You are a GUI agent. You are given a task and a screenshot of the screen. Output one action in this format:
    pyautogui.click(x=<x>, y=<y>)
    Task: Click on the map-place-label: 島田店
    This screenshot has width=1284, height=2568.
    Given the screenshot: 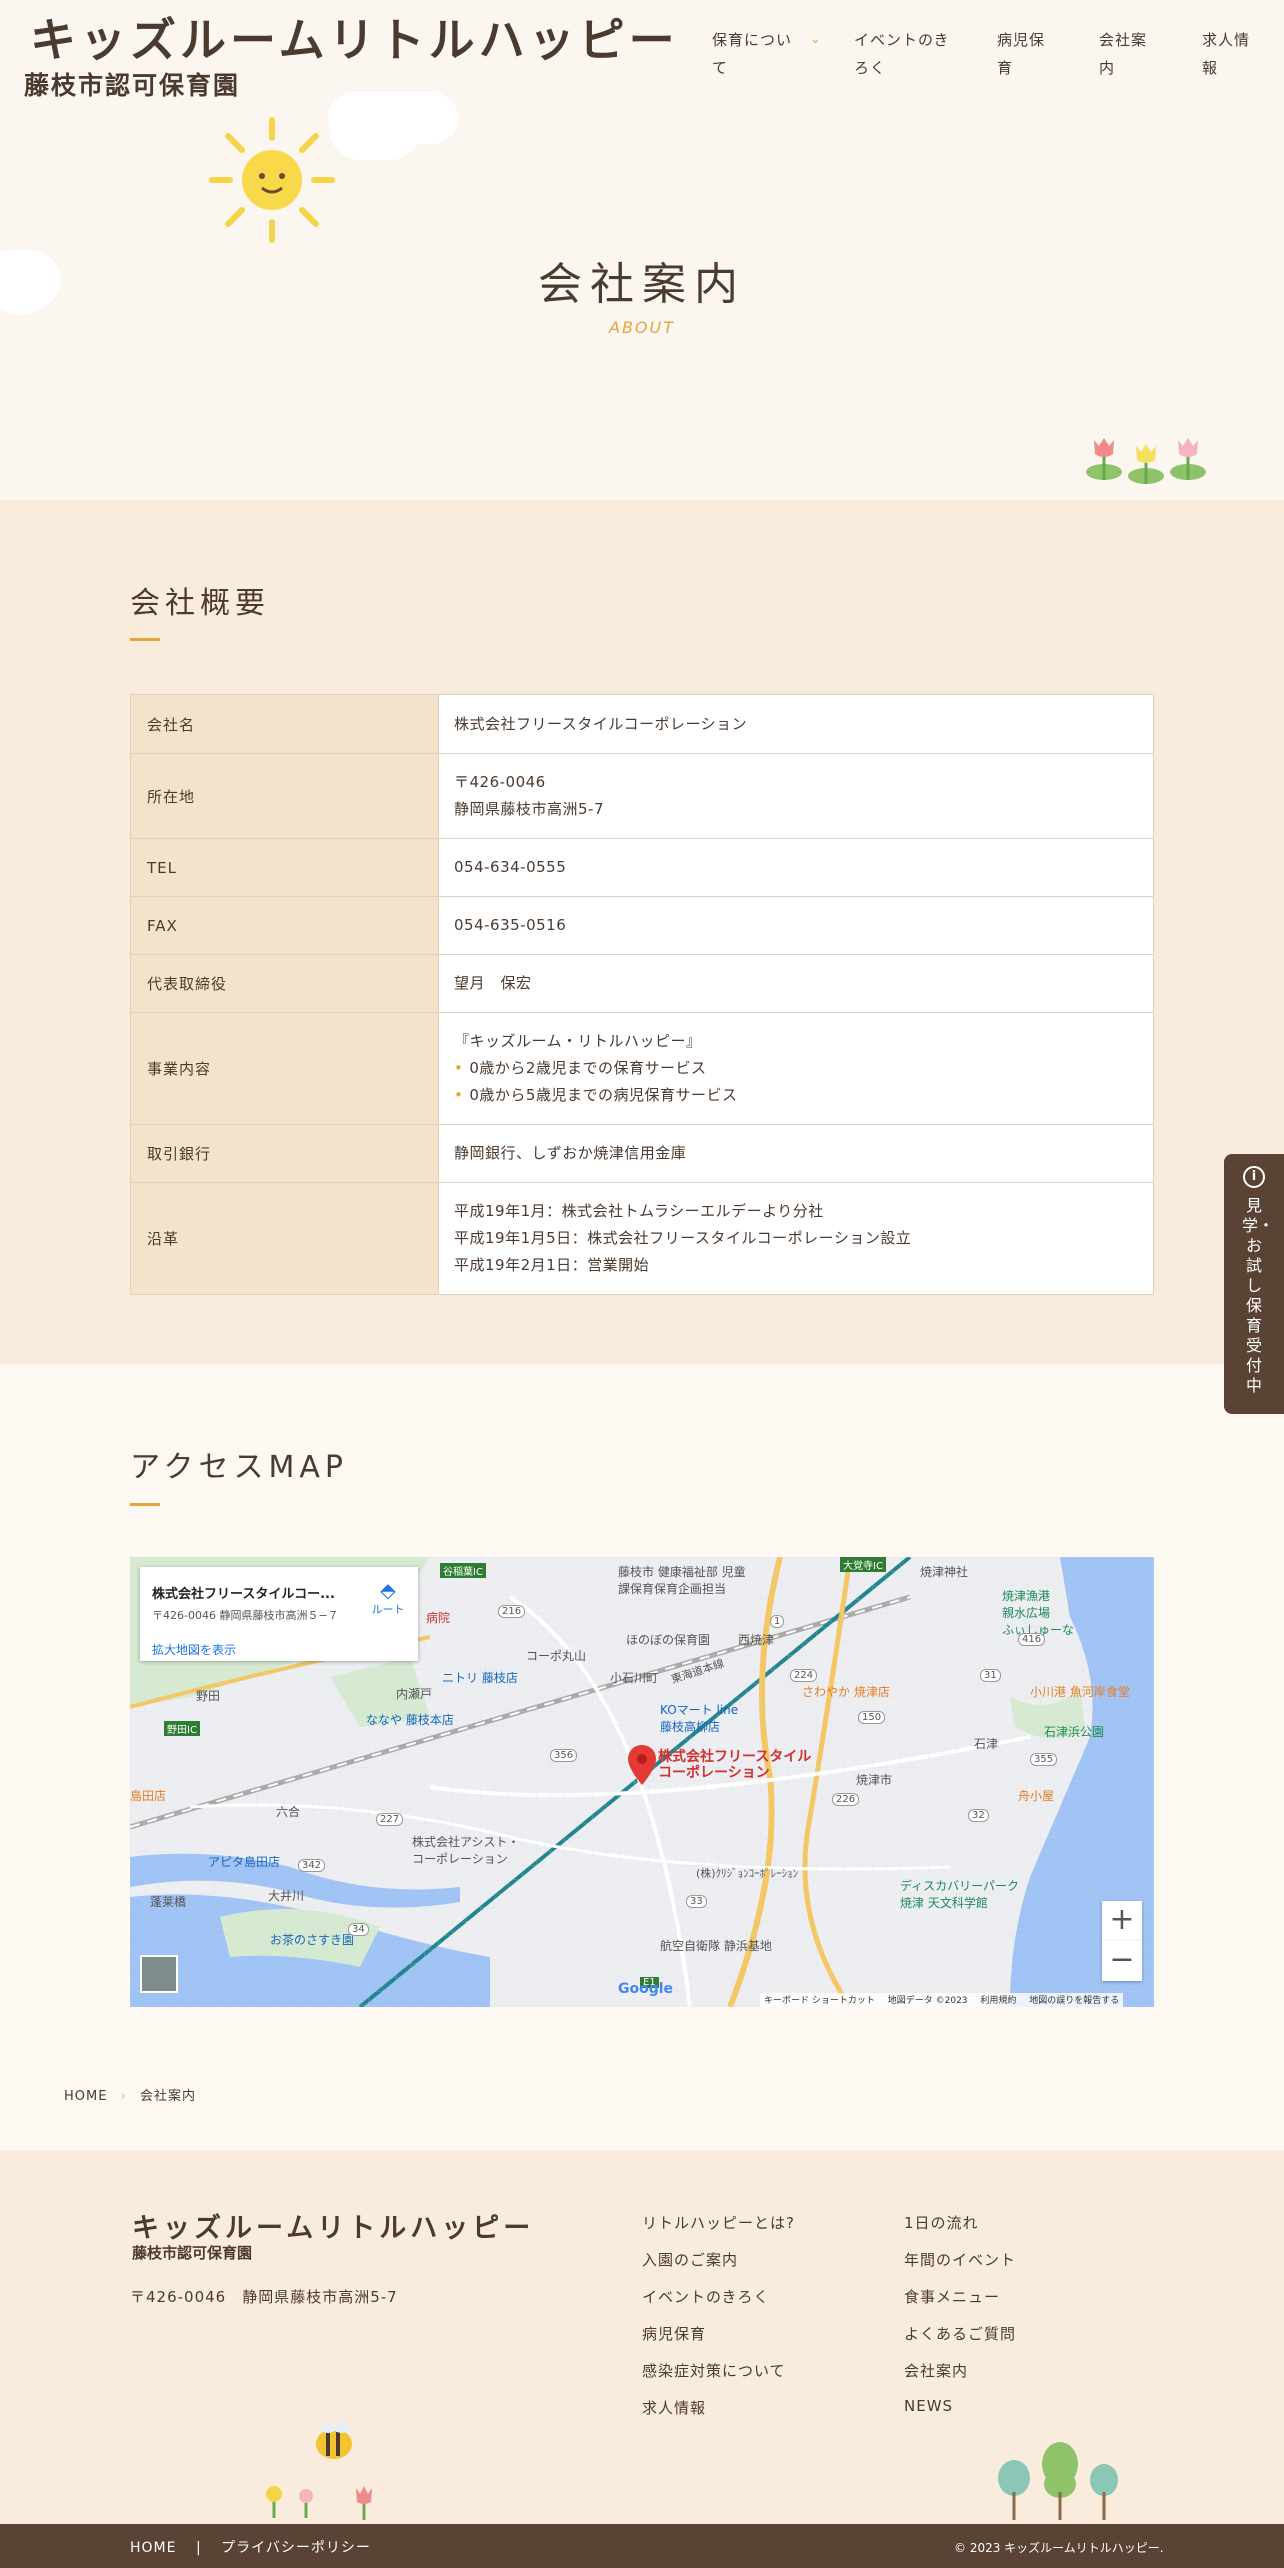 What is the action you would take?
    pyautogui.click(x=148, y=1796)
    